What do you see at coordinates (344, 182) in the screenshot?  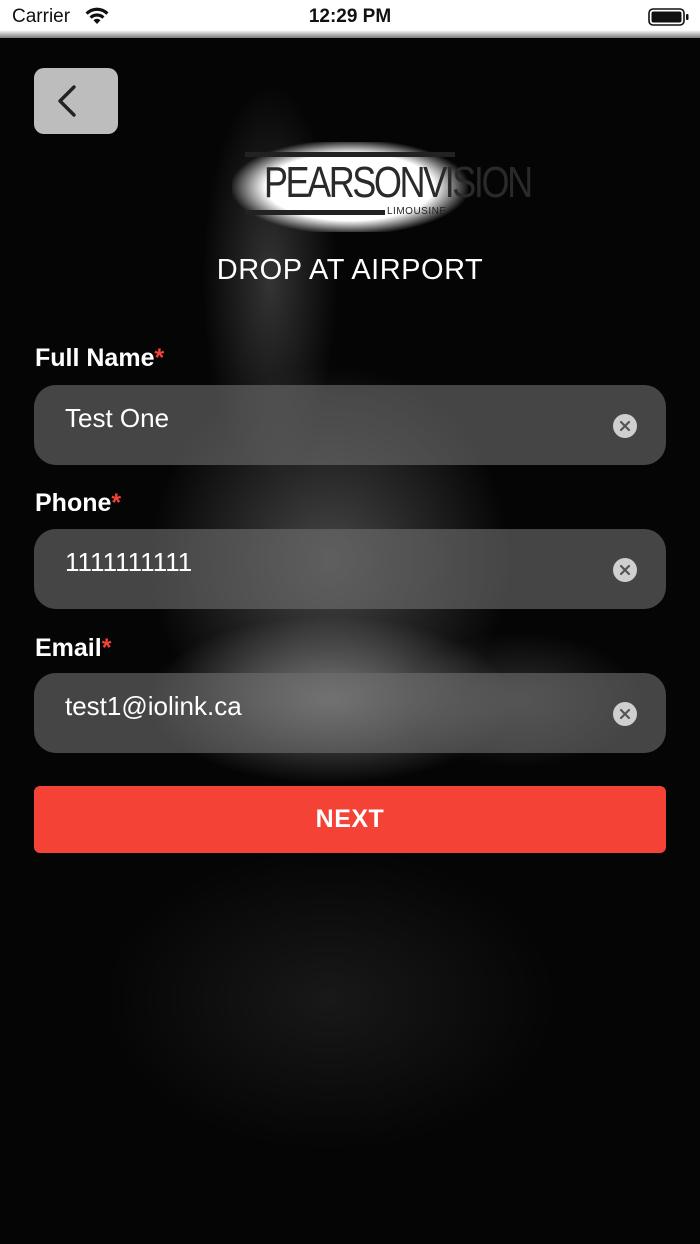 I see `logo-word-bold: PEARSON` at bounding box center [344, 182].